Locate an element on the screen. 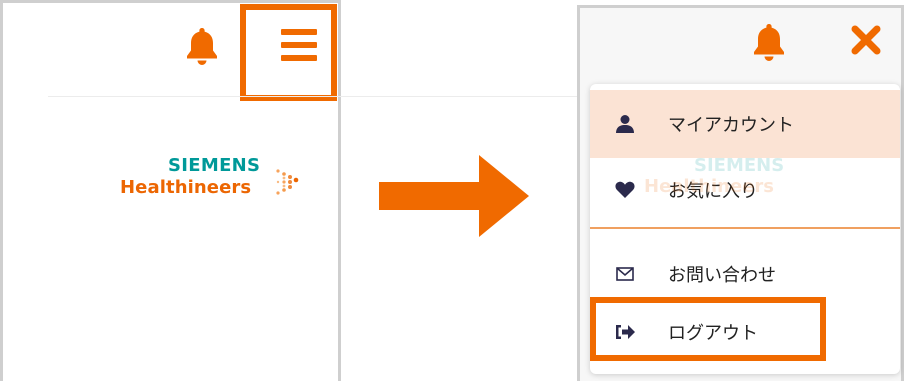 Image resolution: width=904 pixels, height=381 pixels. menu-item-label: マイアカウント is located at coordinates (731, 125).